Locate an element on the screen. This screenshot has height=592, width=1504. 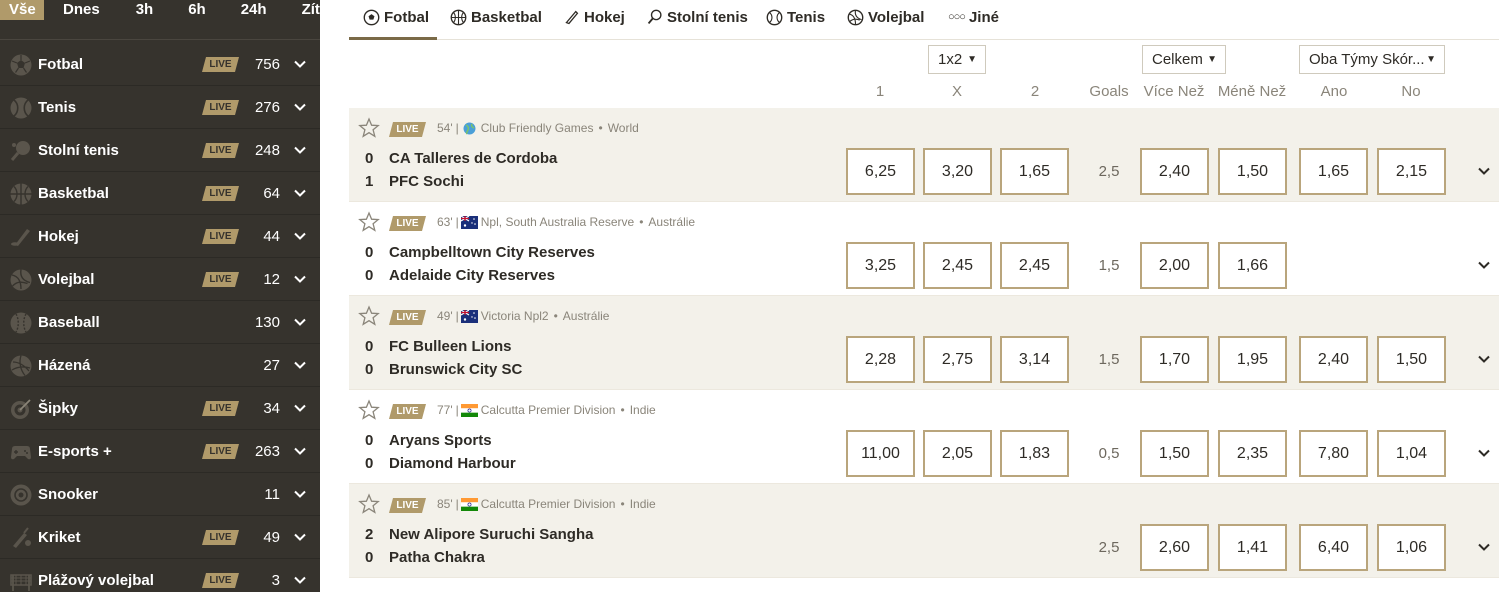
sport-item-tennis: Tenis LIVE 276 is located at coordinates (160, 107).